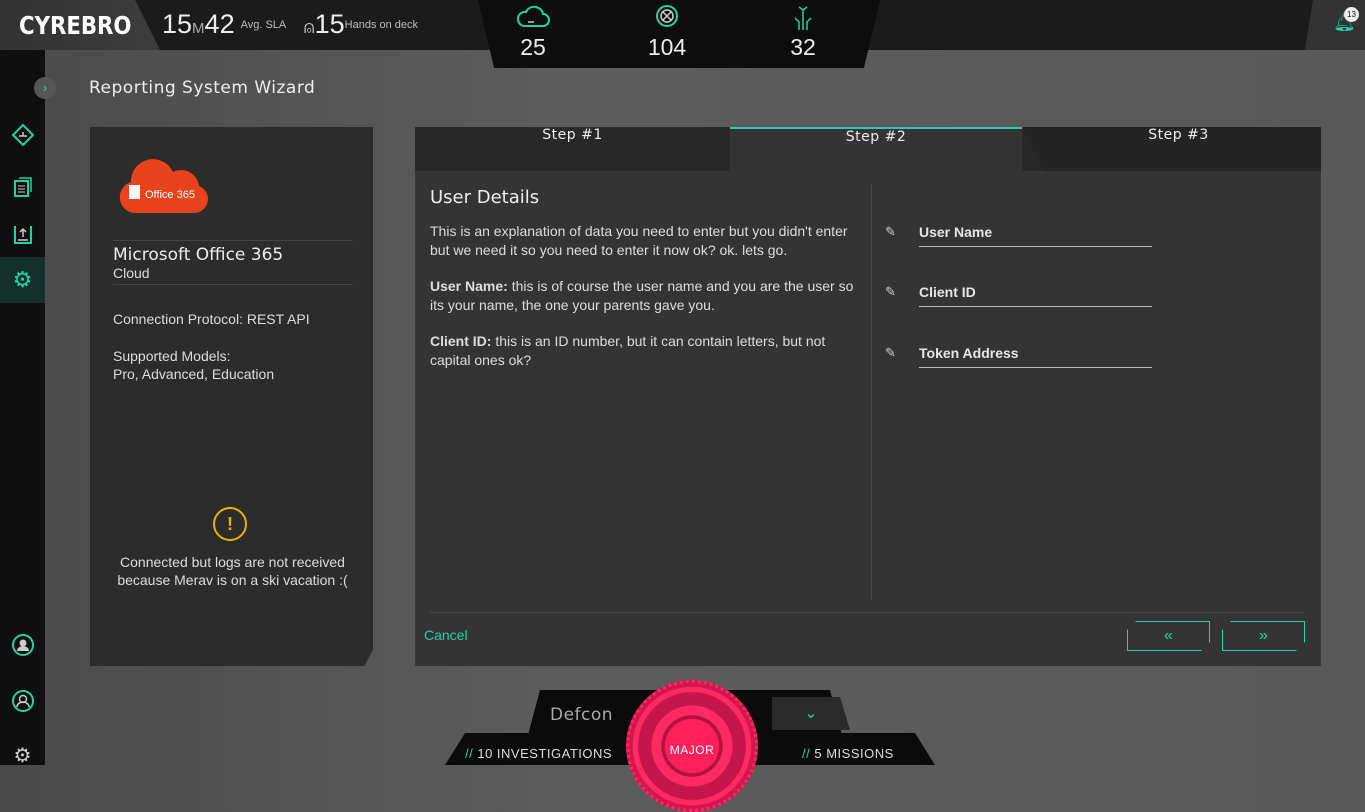  What do you see at coordinates (172, 356) in the screenshot?
I see `models-label: Supported Models:` at bounding box center [172, 356].